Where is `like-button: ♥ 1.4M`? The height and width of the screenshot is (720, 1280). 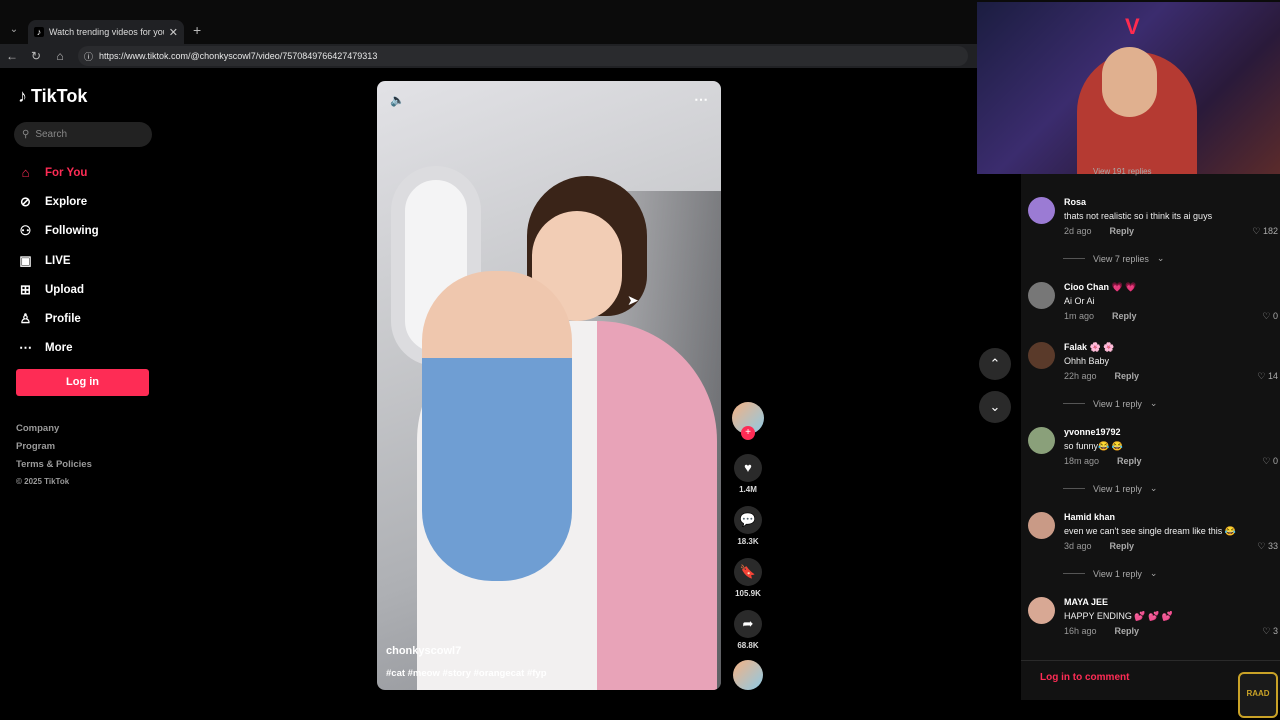 like-button: ♥ 1.4M is located at coordinates (748, 474).